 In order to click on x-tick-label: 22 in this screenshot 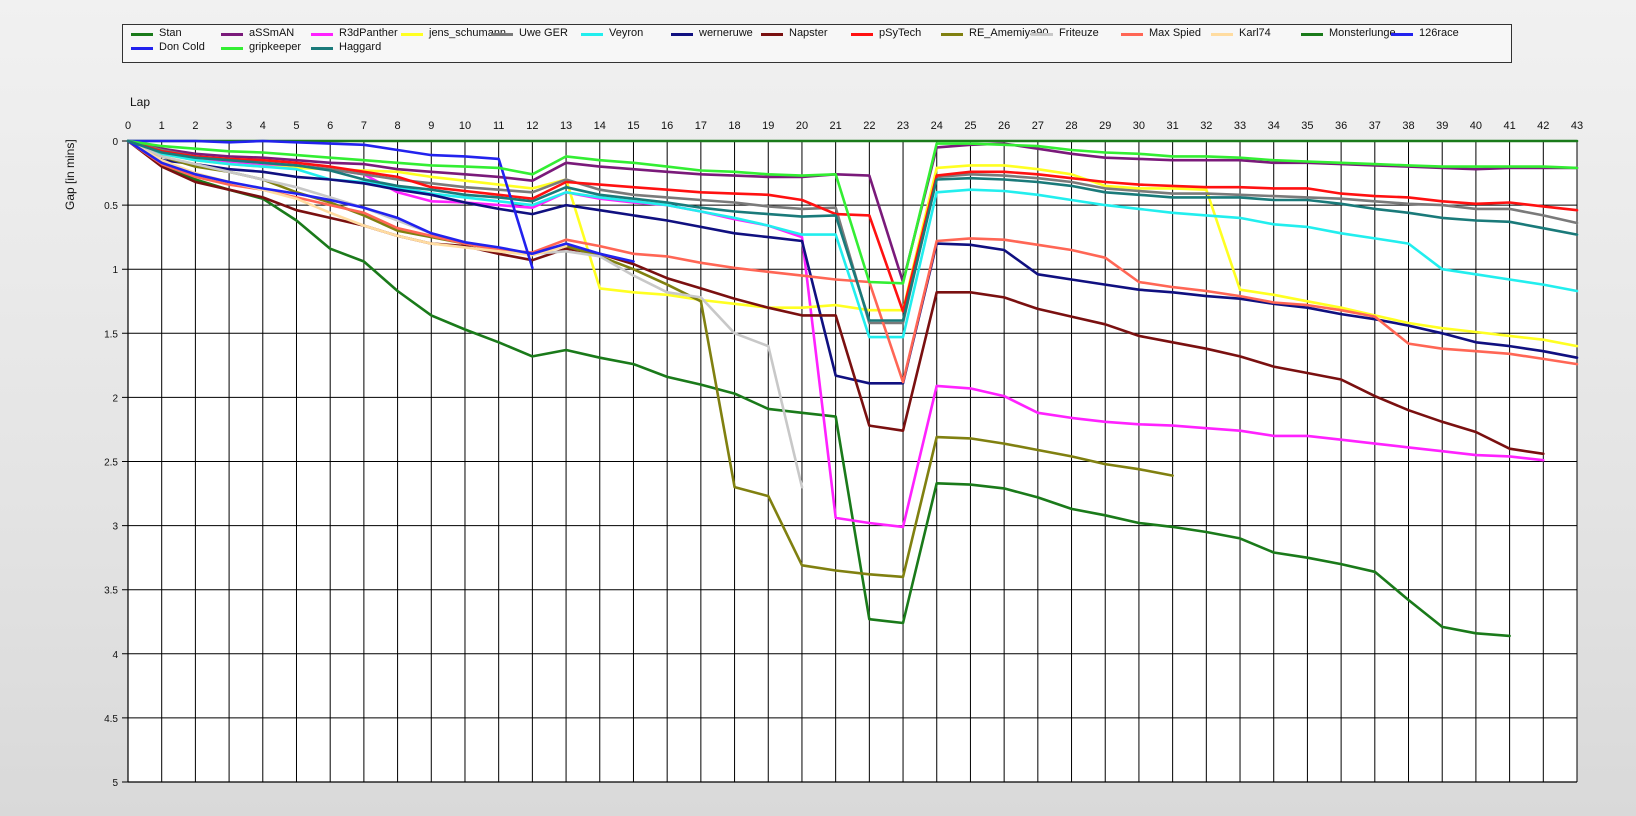, I will do `click(869, 126)`.